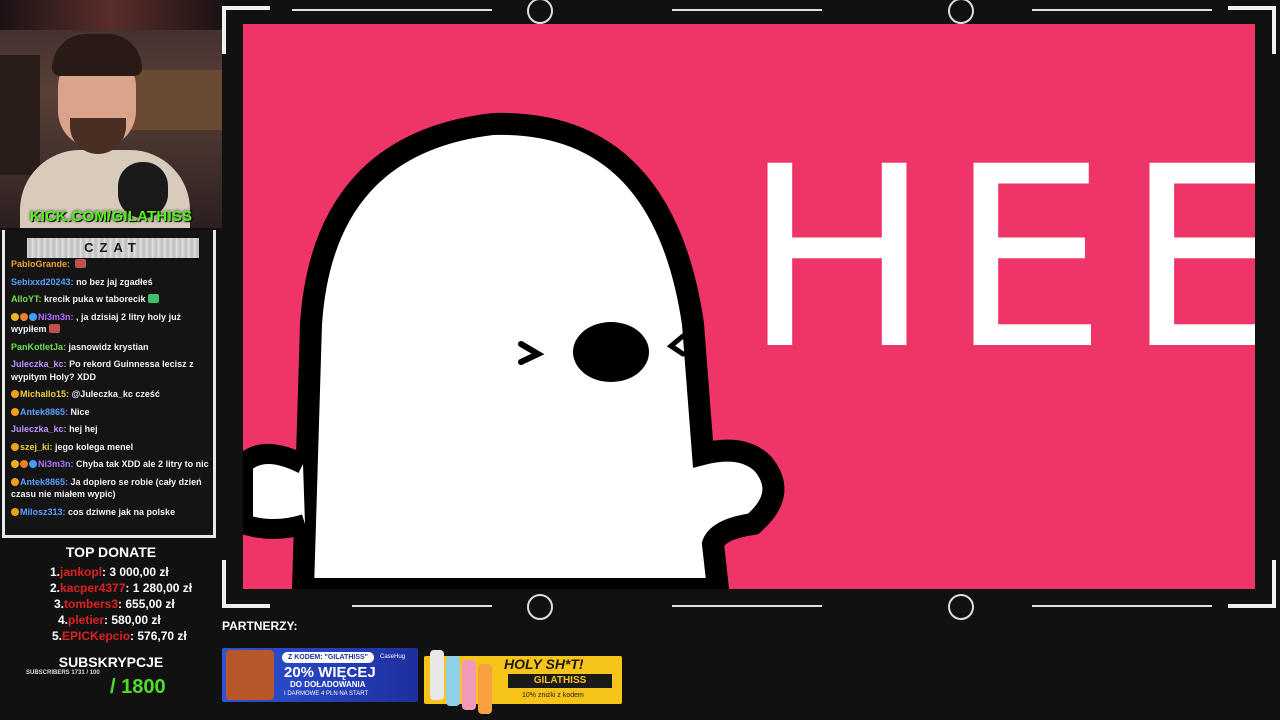 The height and width of the screenshot is (720, 1280). What do you see at coordinates (159, 588) in the screenshot?
I see `donor-amount: : 1 280,00 zł` at bounding box center [159, 588].